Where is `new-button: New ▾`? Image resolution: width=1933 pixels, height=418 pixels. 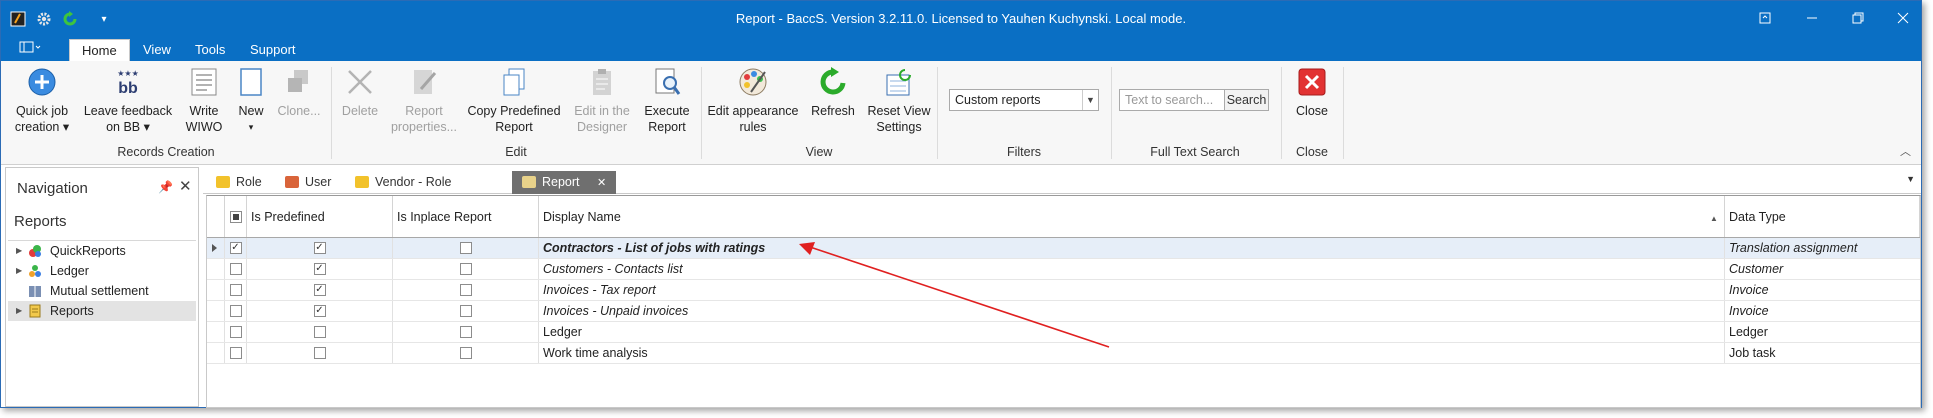
new-button: New ▾ is located at coordinates (251, 100).